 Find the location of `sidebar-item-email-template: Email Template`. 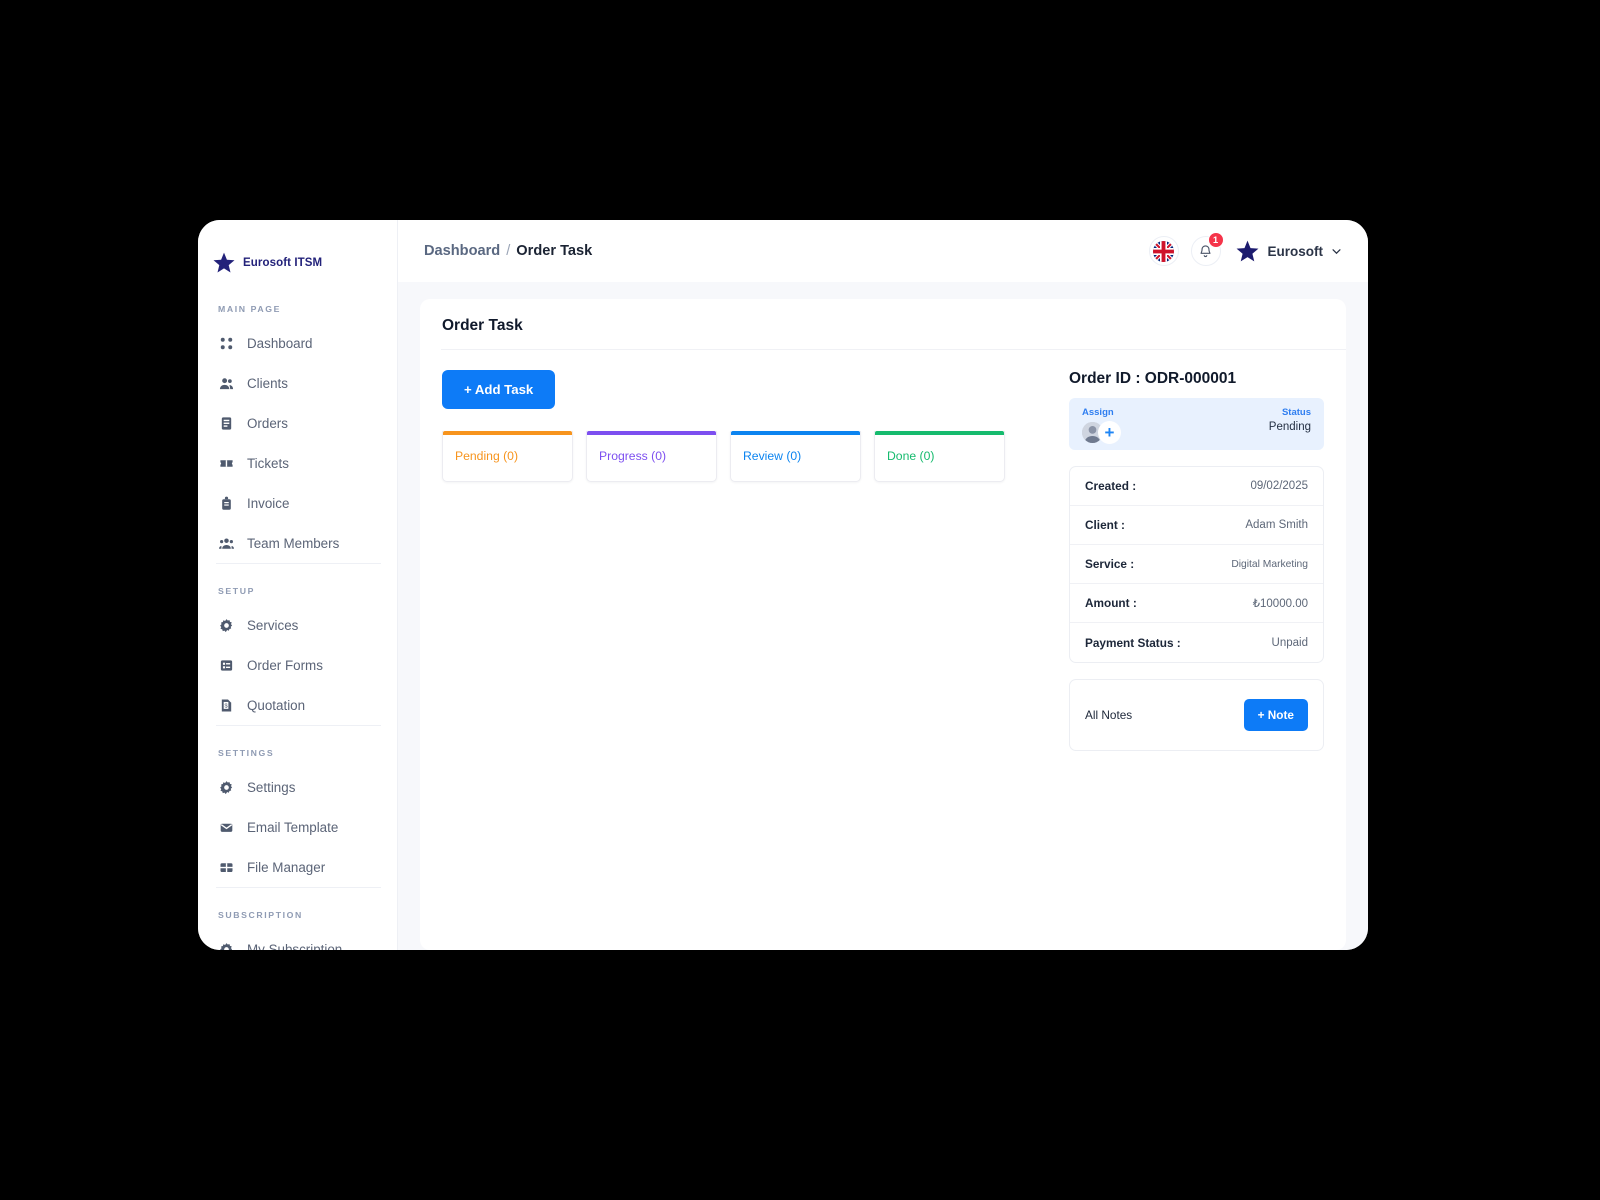

sidebar-item-email-template: Email Template is located at coordinates (298, 827).